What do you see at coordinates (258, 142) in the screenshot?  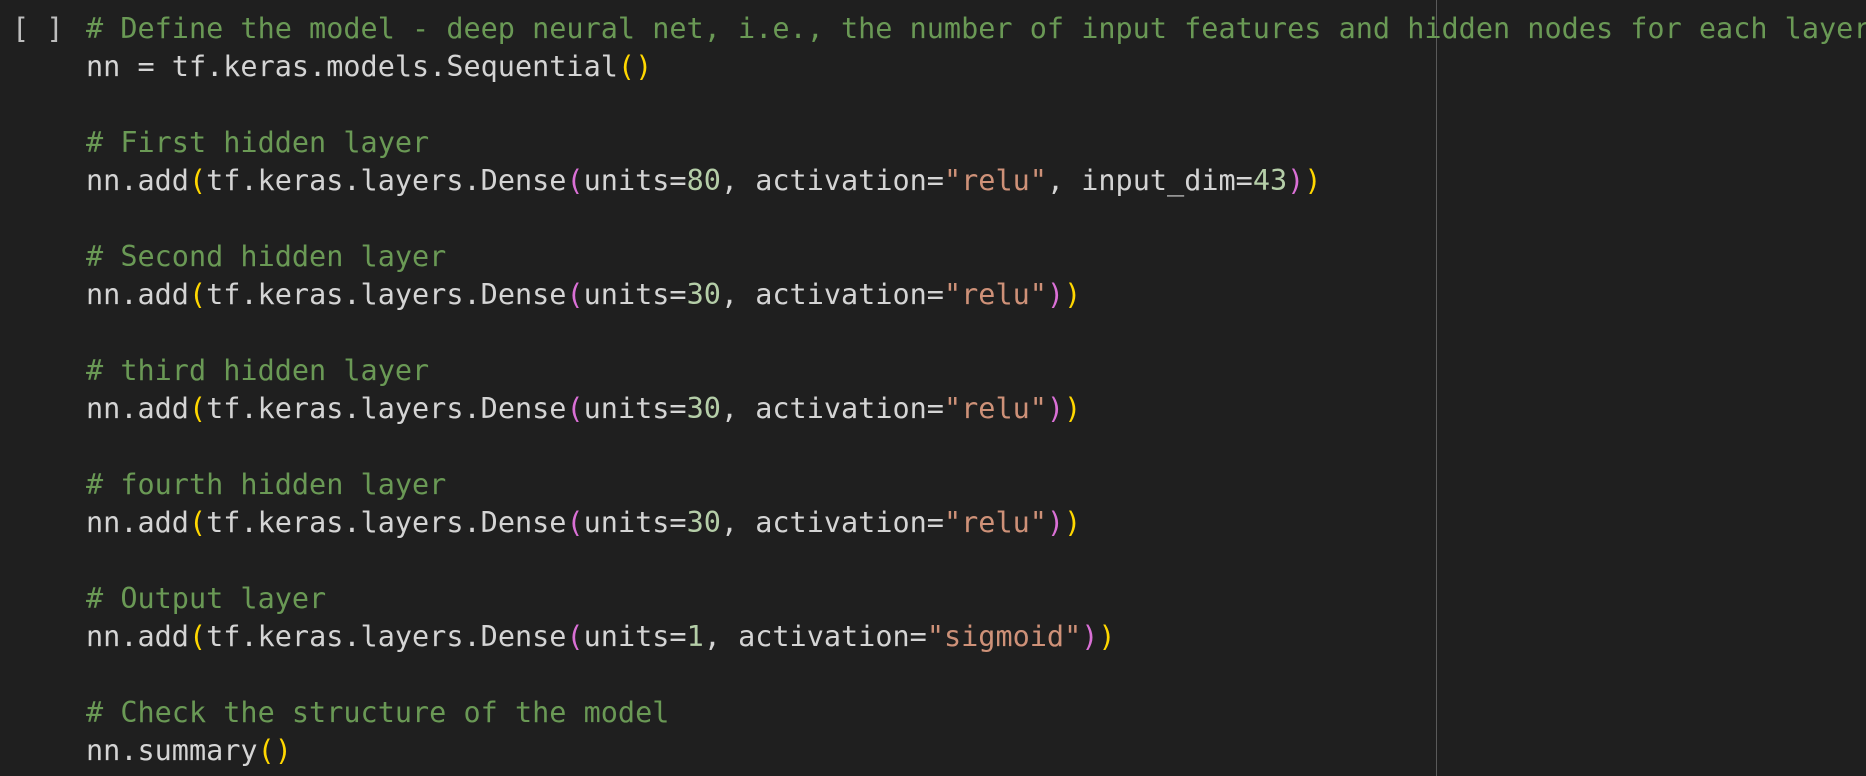 I see `code-token: # First hidden layer` at bounding box center [258, 142].